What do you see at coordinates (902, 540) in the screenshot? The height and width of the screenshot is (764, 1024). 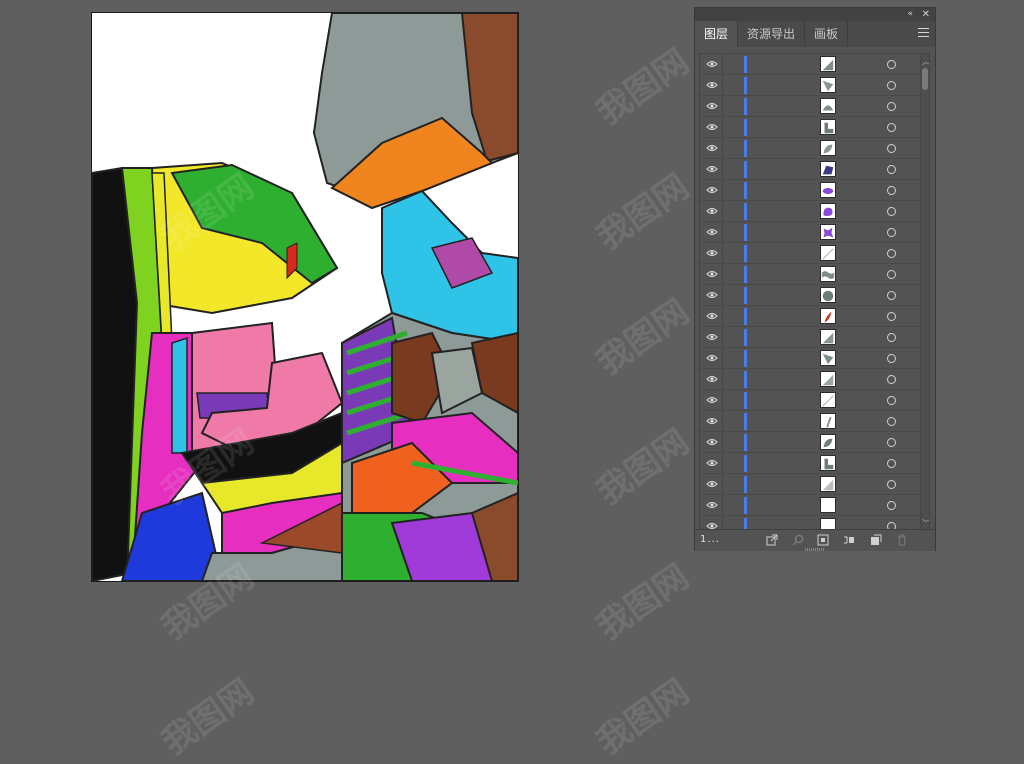 I see `trash-icon` at bounding box center [902, 540].